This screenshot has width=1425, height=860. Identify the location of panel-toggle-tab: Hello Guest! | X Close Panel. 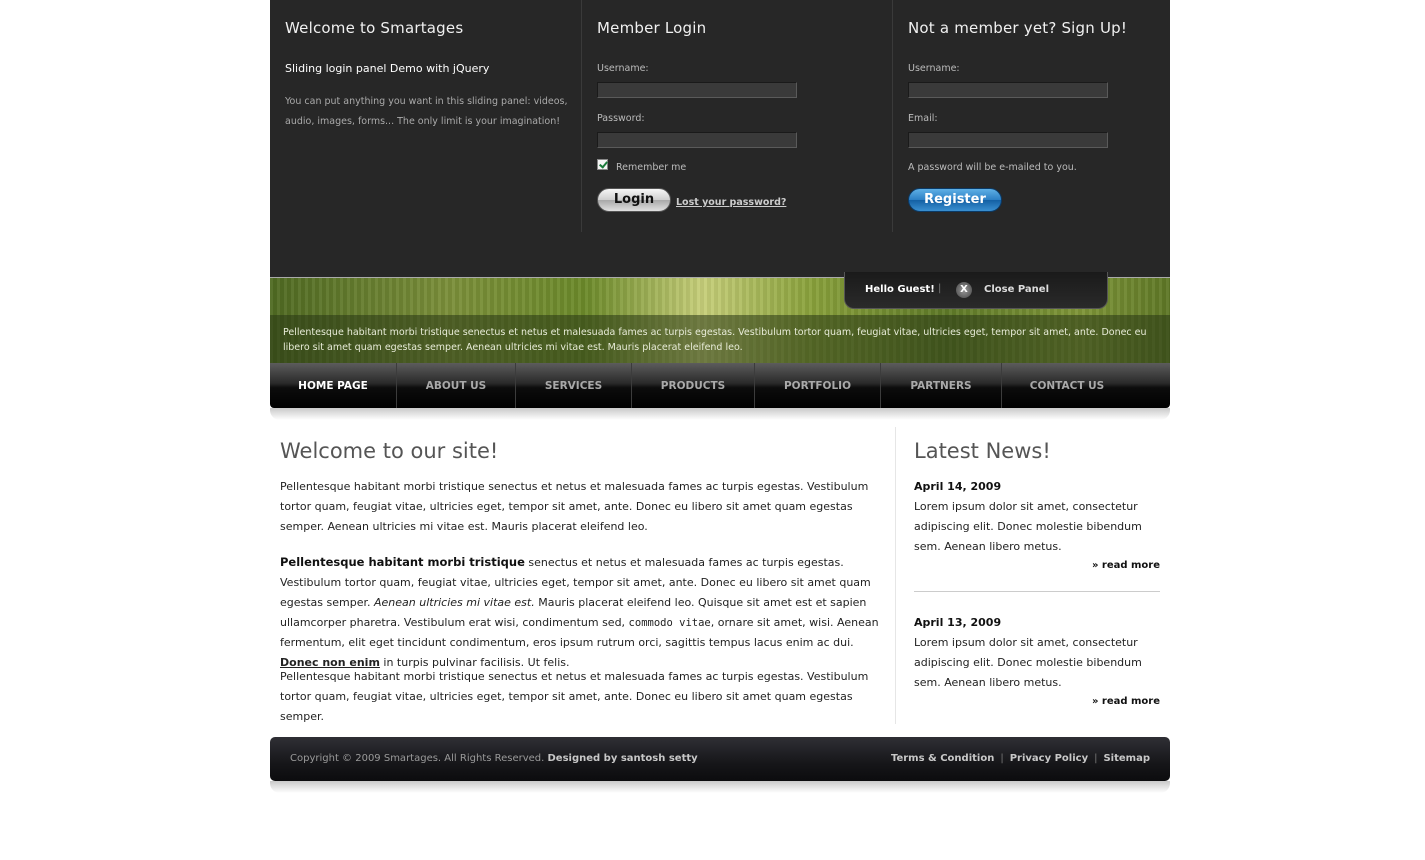
(976, 290).